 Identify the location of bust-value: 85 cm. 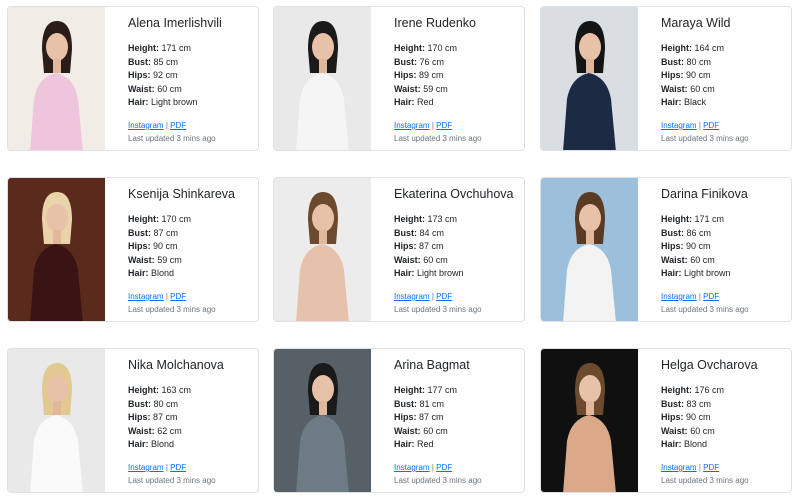
(166, 61).